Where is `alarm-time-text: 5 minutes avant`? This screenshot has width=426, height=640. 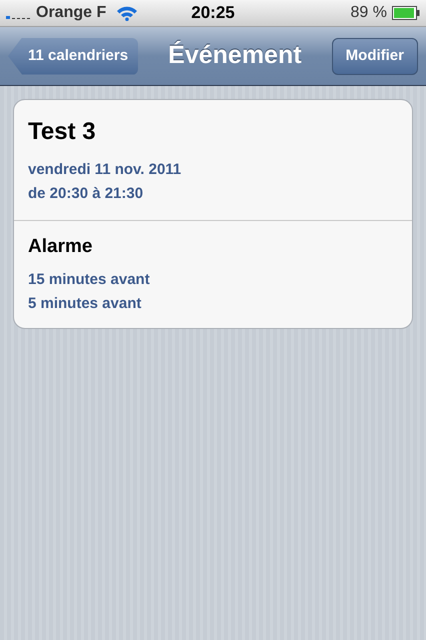 alarm-time-text: 5 minutes avant is located at coordinates (85, 304).